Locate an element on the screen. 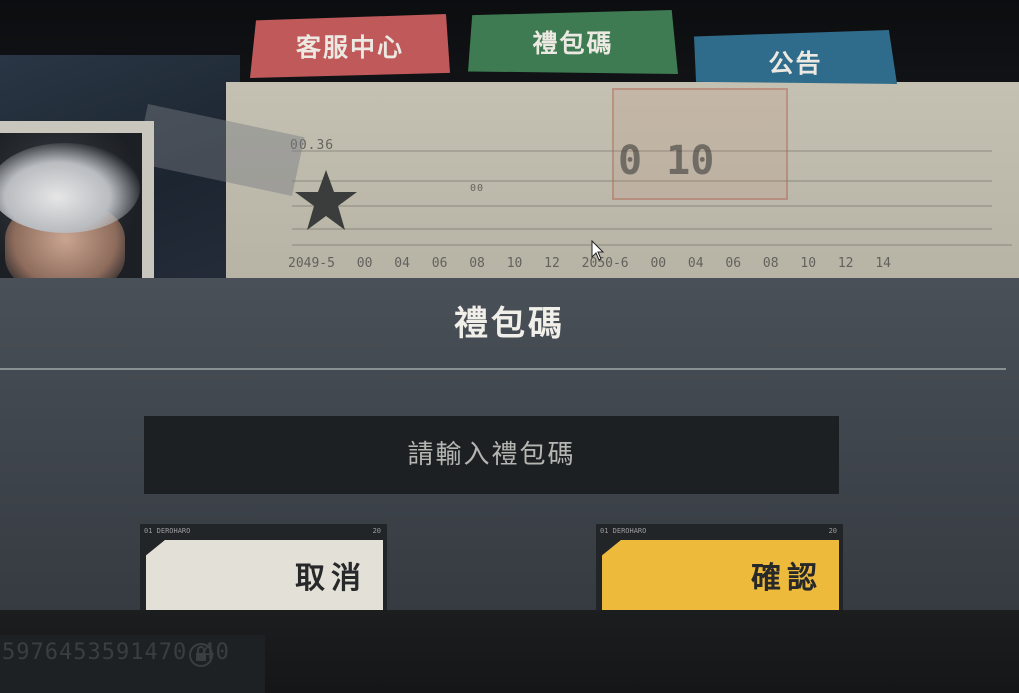  doc-mid-text: 00 is located at coordinates (477, 188).